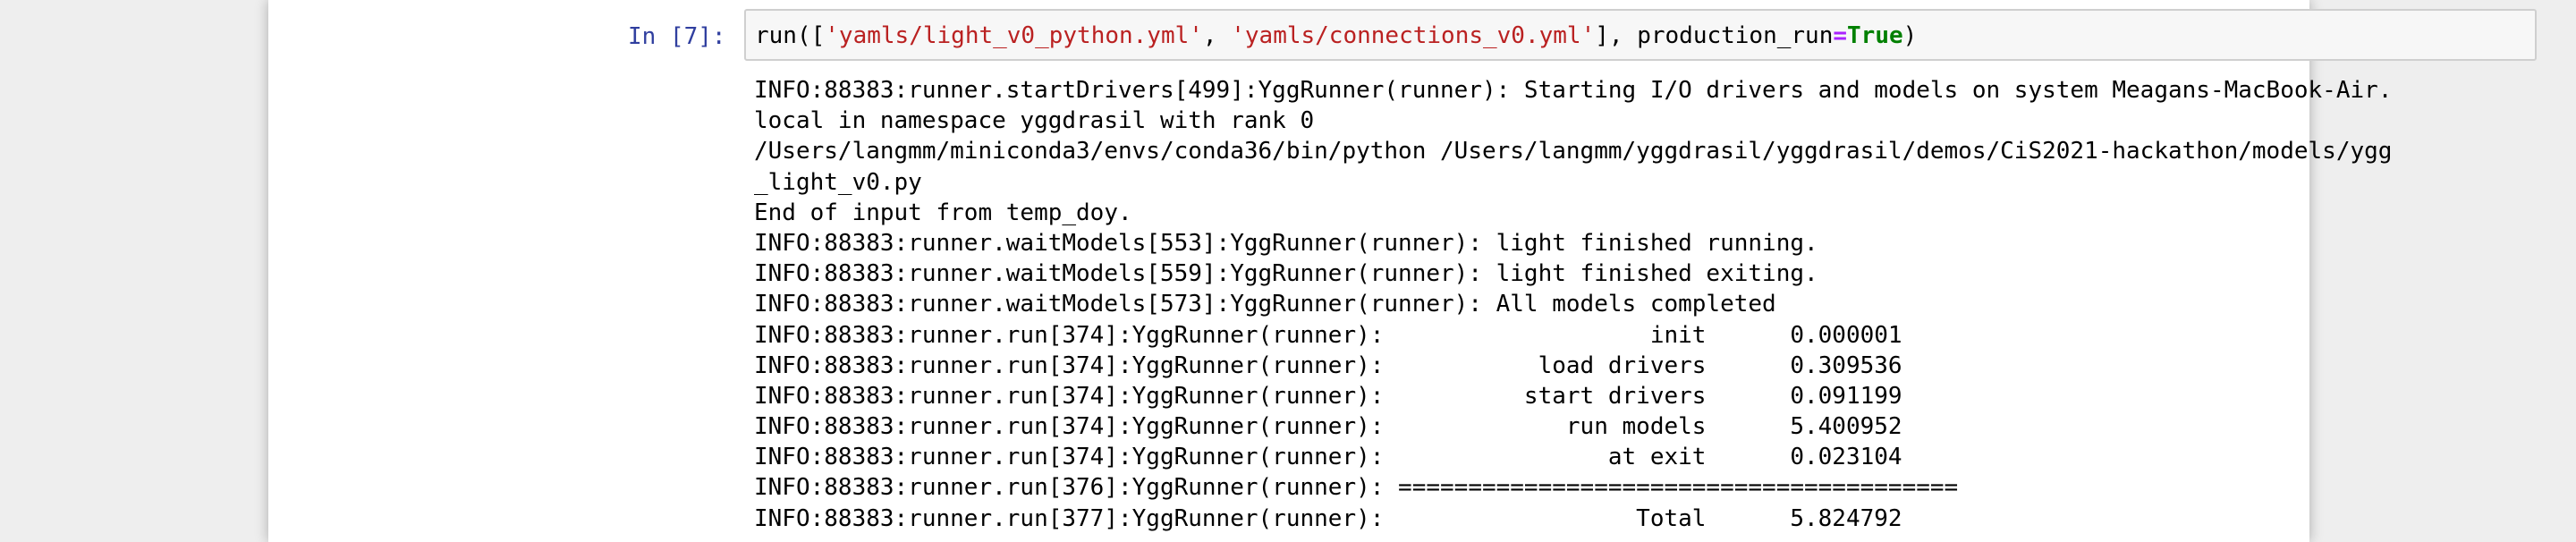  What do you see at coordinates (1840, 35) in the screenshot?
I see `code-equals-operator: =` at bounding box center [1840, 35].